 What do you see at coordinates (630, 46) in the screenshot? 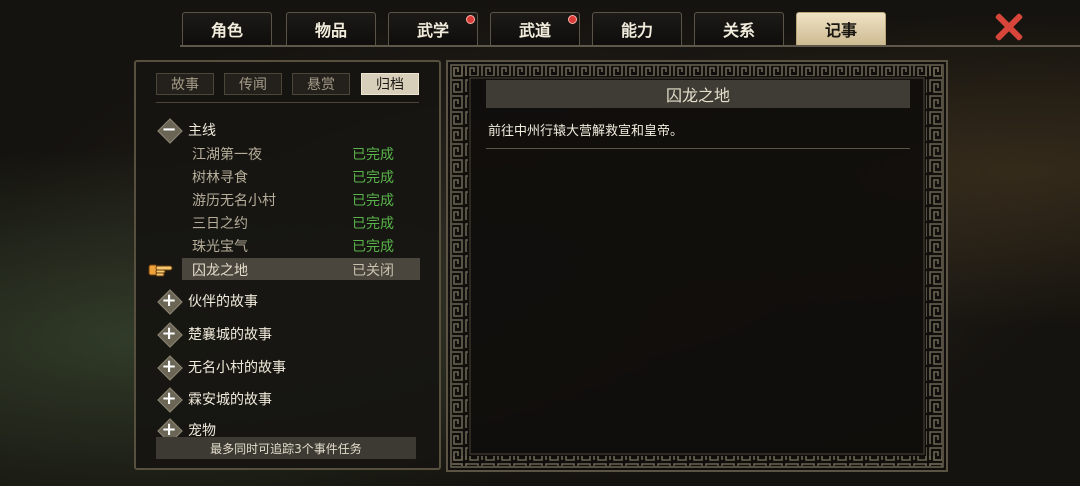
I see `tab-divider` at bounding box center [630, 46].